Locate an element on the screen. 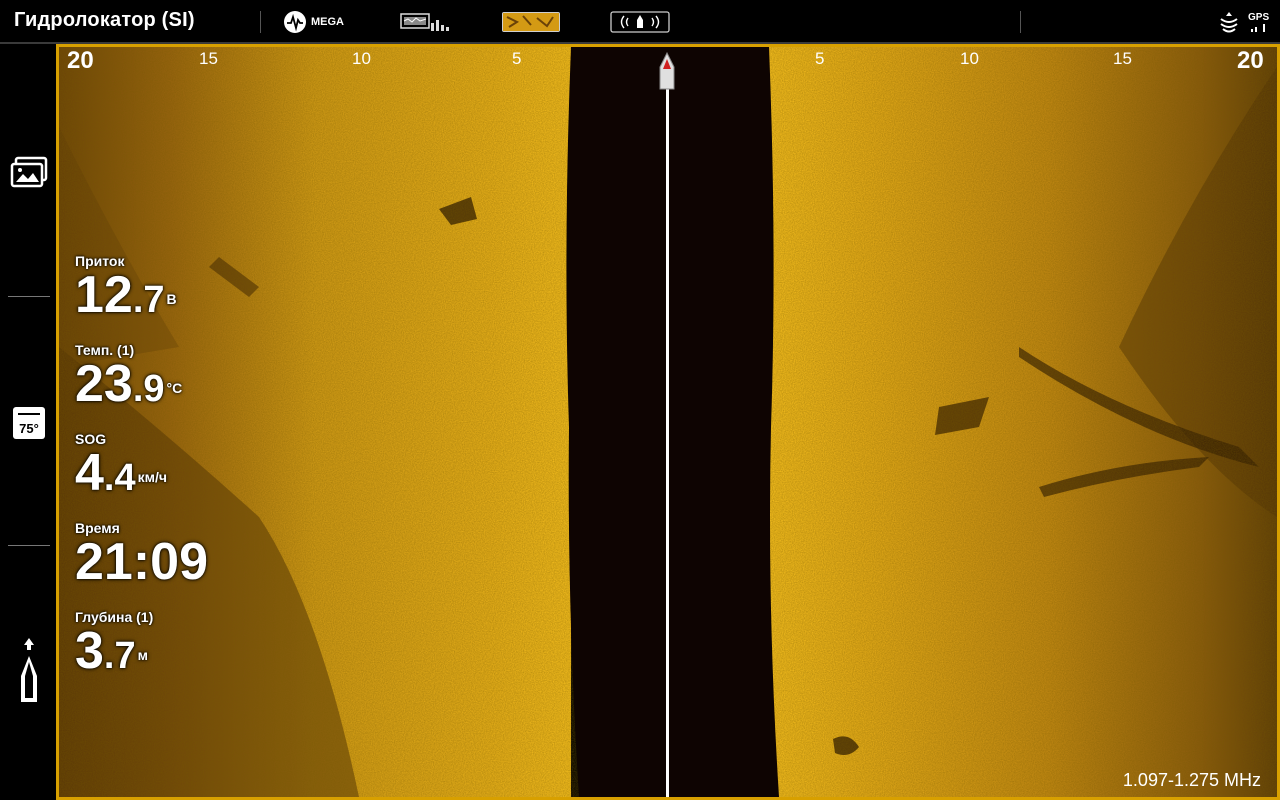  water-temperature-button: 75° is located at coordinates (29, 423).